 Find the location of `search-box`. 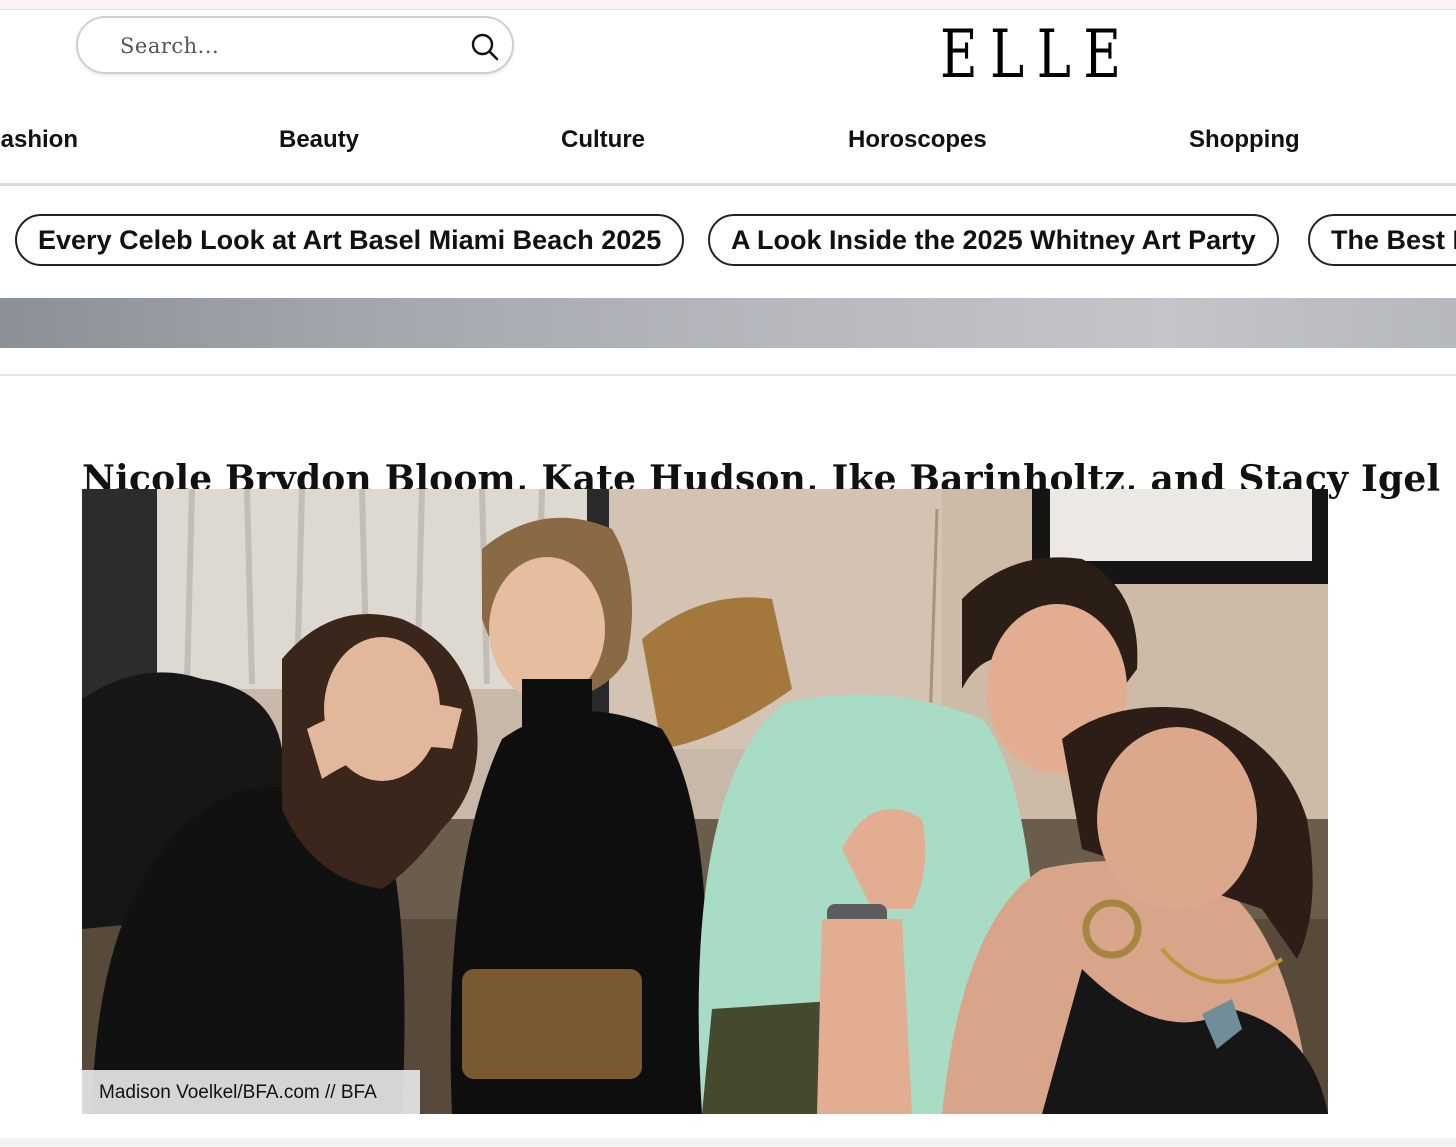

search-box is located at coordinates (295, 45).